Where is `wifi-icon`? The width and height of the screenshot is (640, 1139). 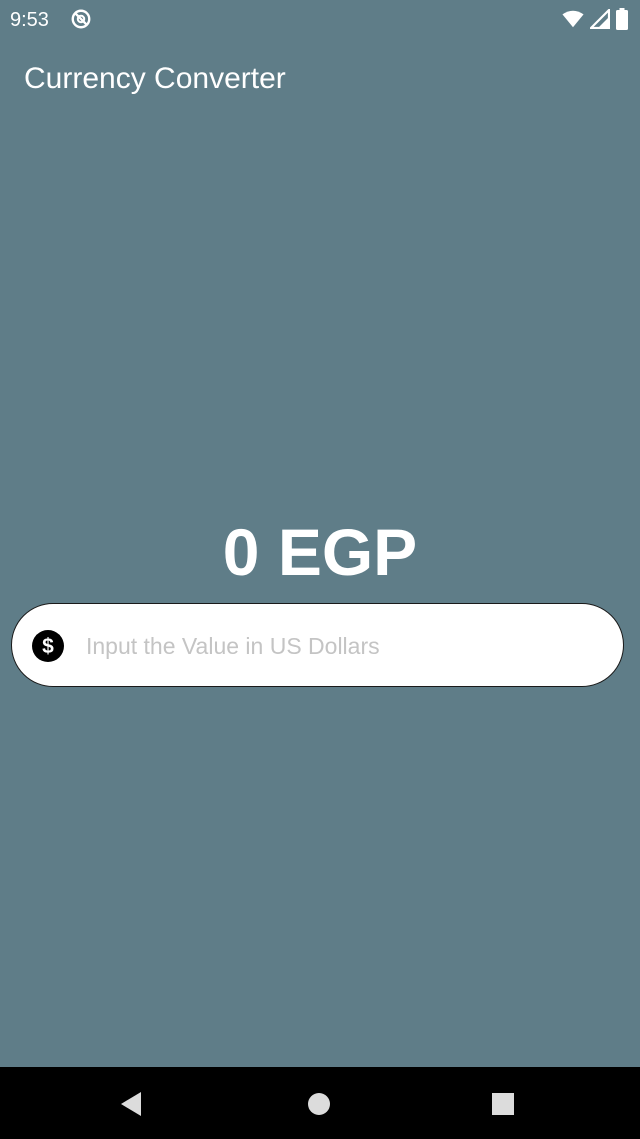 wifi-icon is located at coordinates (573, 19).